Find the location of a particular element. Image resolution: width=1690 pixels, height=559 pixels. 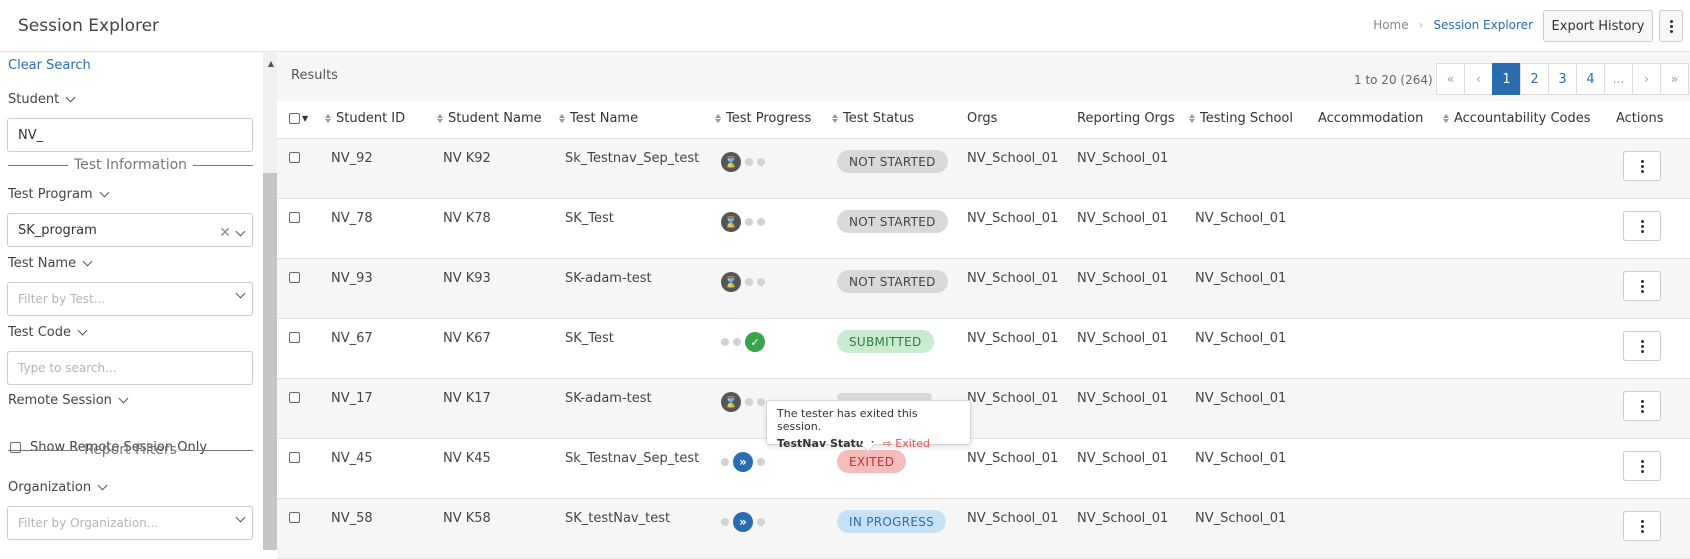

col-actions: Actions is located at coordinates (1640, 118).